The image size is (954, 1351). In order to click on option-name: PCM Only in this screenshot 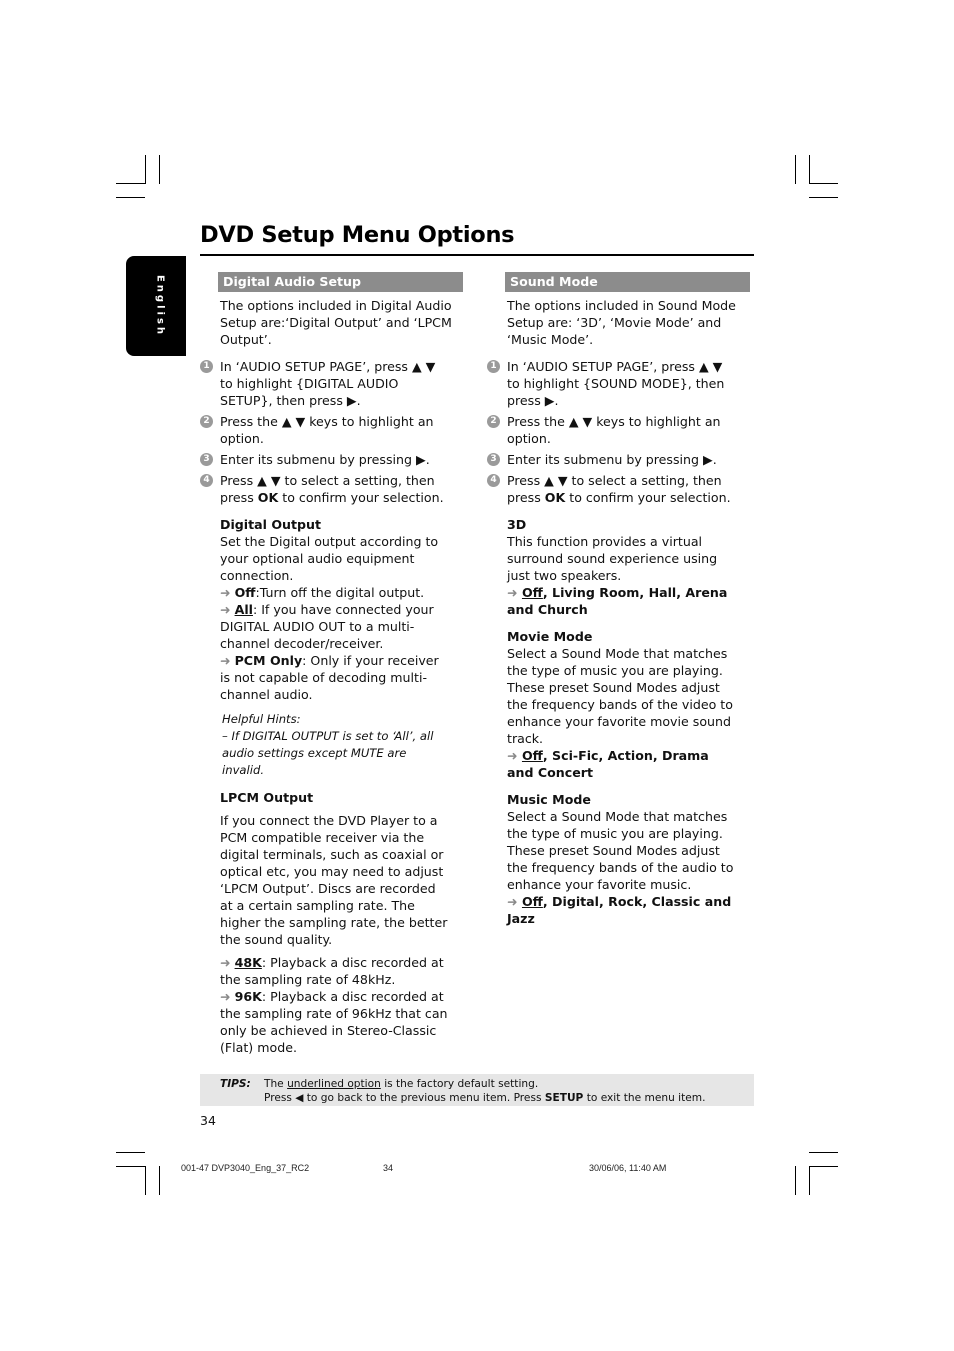, I will do `click(268, 660)`.